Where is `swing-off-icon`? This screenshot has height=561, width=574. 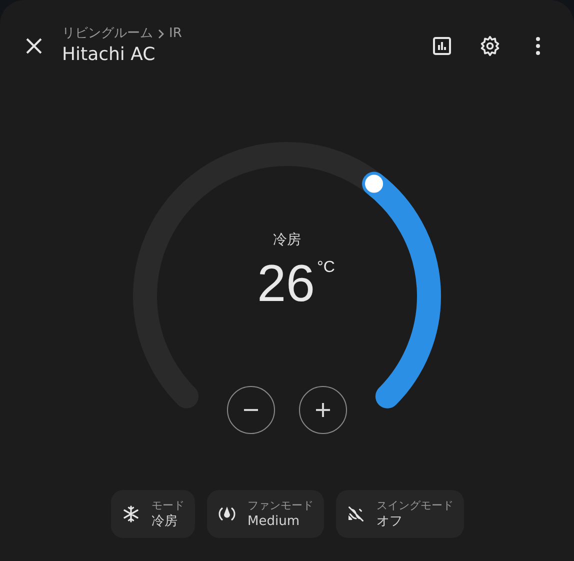 swing-off-icon is located at coordinates (355, 514).